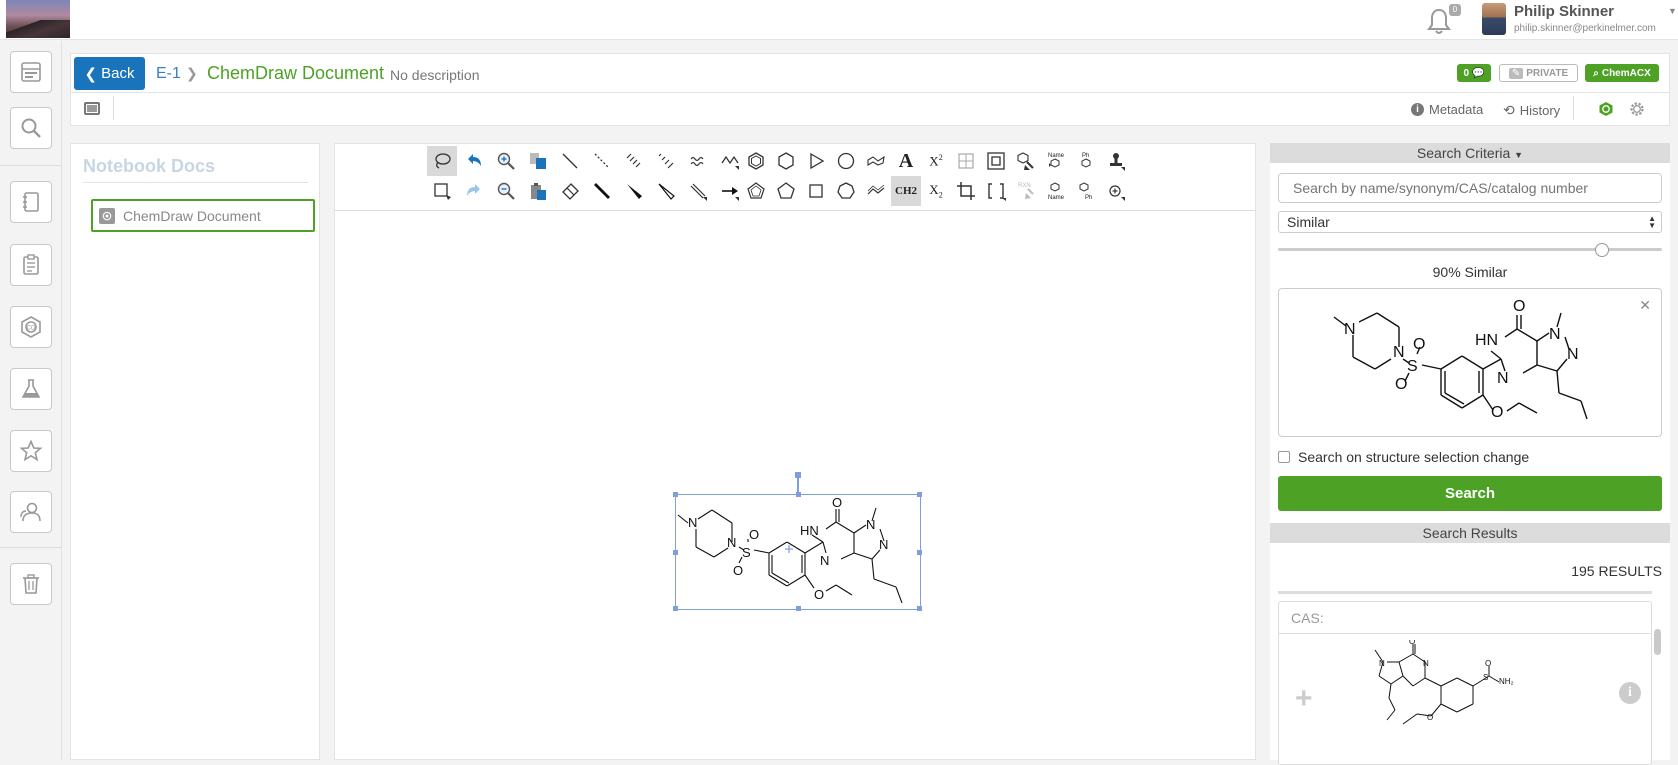 The width and height of the screenshot is (1678, 765). Describe the element at coordinates (1601, 250) in the screenshot. I see `similarity-slider-knob` at that location.